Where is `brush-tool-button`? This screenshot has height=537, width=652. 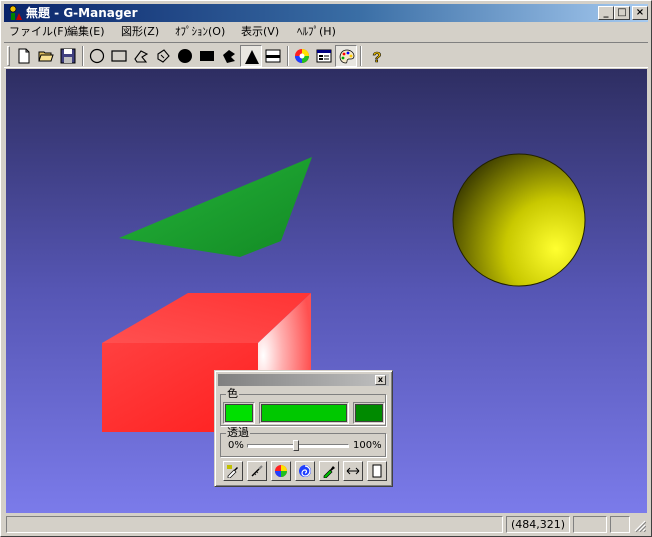 brush-tool-button is located at coordinates (257, 471).